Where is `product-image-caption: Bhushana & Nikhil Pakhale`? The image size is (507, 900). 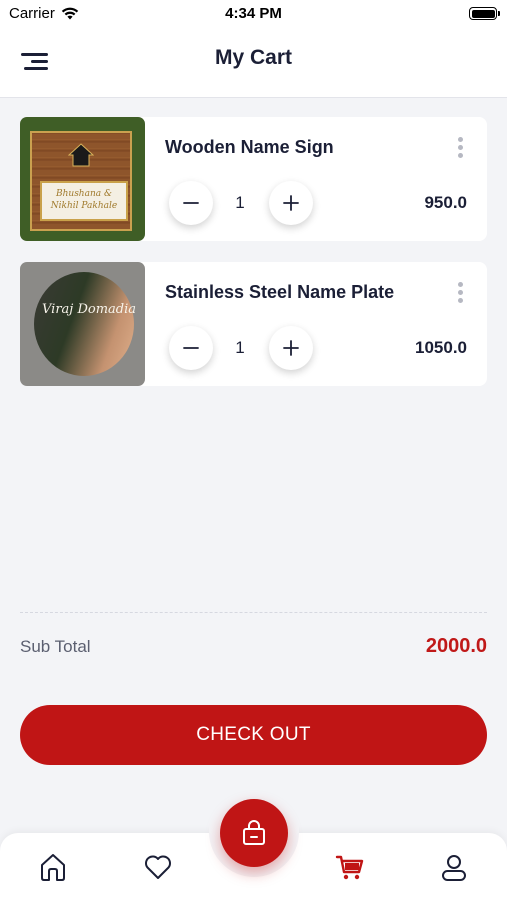
product-image-caption: Bhushana & Nikhil Pakhale is located at coordinates (84, 201).